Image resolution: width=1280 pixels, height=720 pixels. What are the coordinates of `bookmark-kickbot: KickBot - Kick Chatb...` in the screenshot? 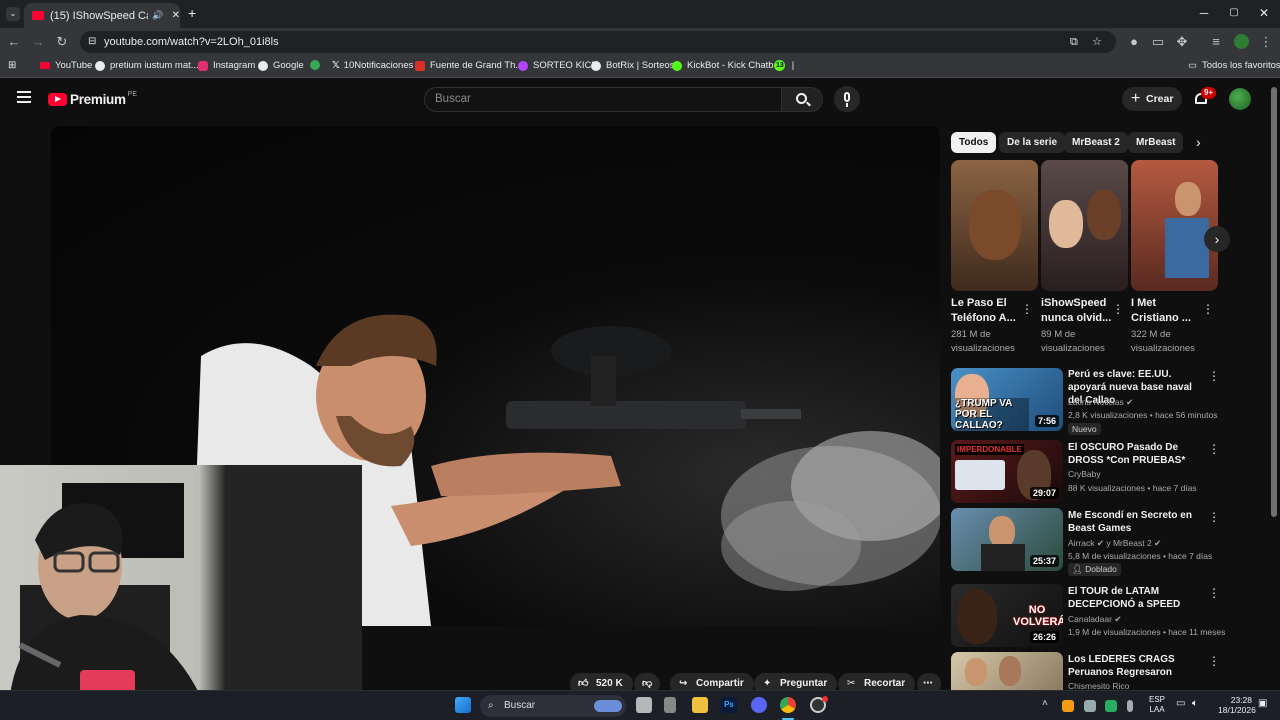 It's located at (727, 65).